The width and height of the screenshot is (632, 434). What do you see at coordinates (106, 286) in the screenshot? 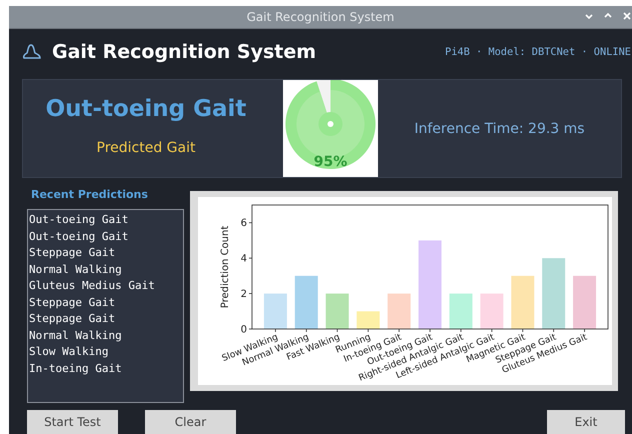
I see `list-item: Gluteus Medius Gait` at bounding box center [106, 286].